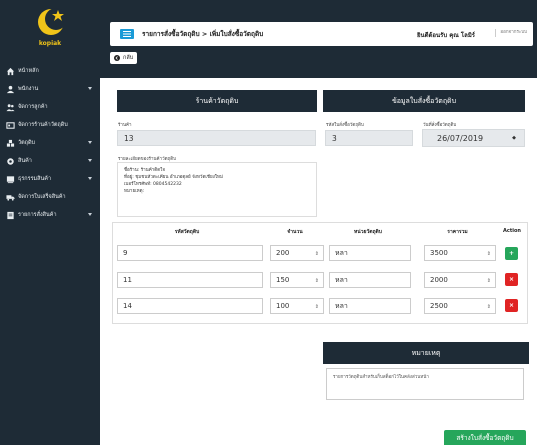  Describe the element at coordinates (10, 179) in the screenshot. I see `cart-icon` at that location.